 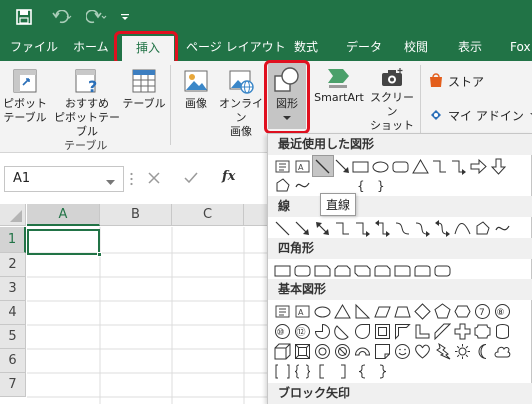 What do you see at coordinates (502, 228) in the screenshot?
I see `scribble-icon` at bounding box center [502, 228].